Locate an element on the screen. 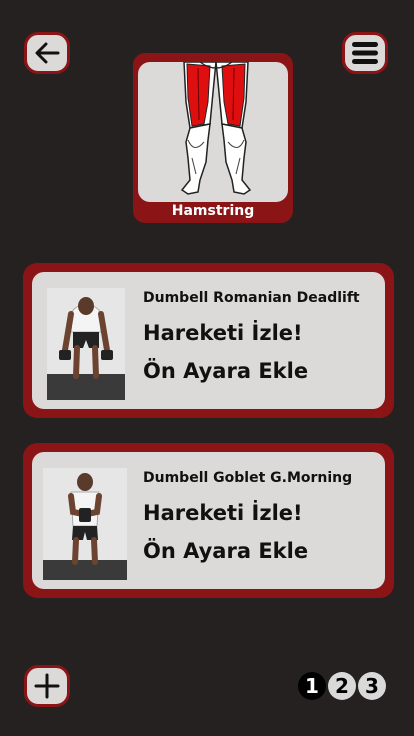  goblet-good-morning-photo is located at coordinates (85, 524).